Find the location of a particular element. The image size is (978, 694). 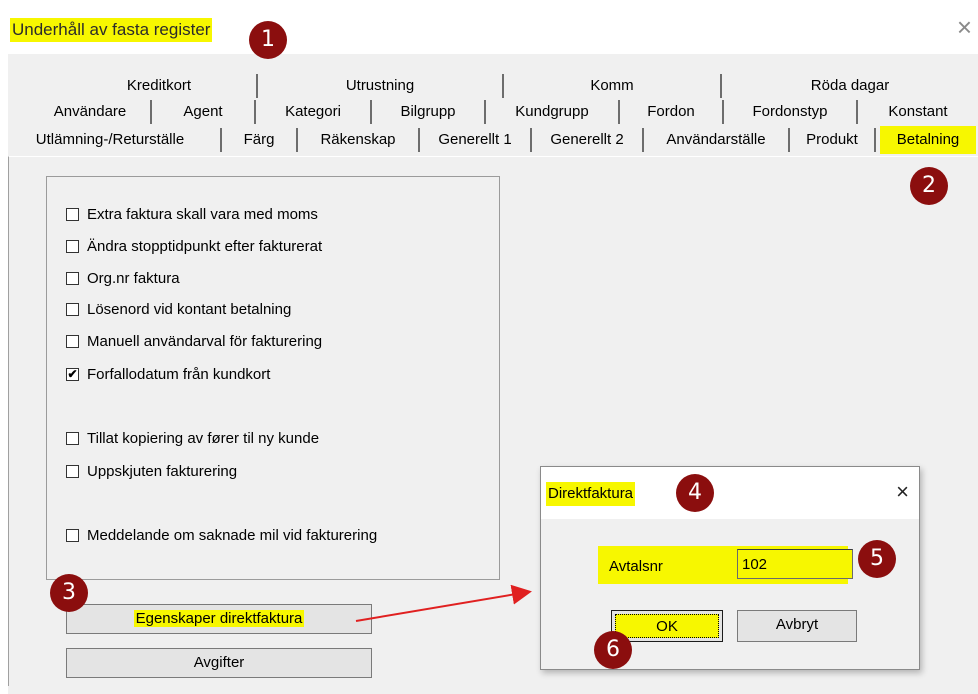

check-icon: ✔ is located at coordinates (72, 374).